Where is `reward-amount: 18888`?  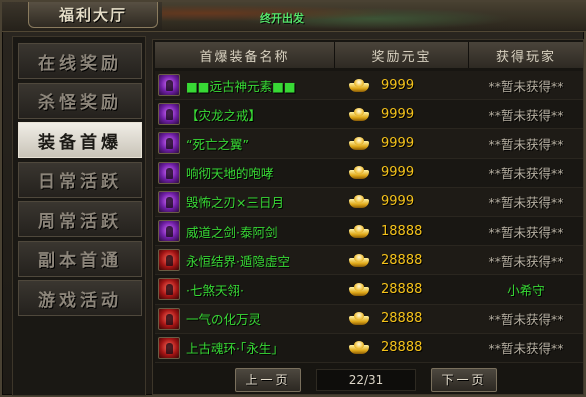
reward-amount: 18888 is located at coordinates (402, 231).